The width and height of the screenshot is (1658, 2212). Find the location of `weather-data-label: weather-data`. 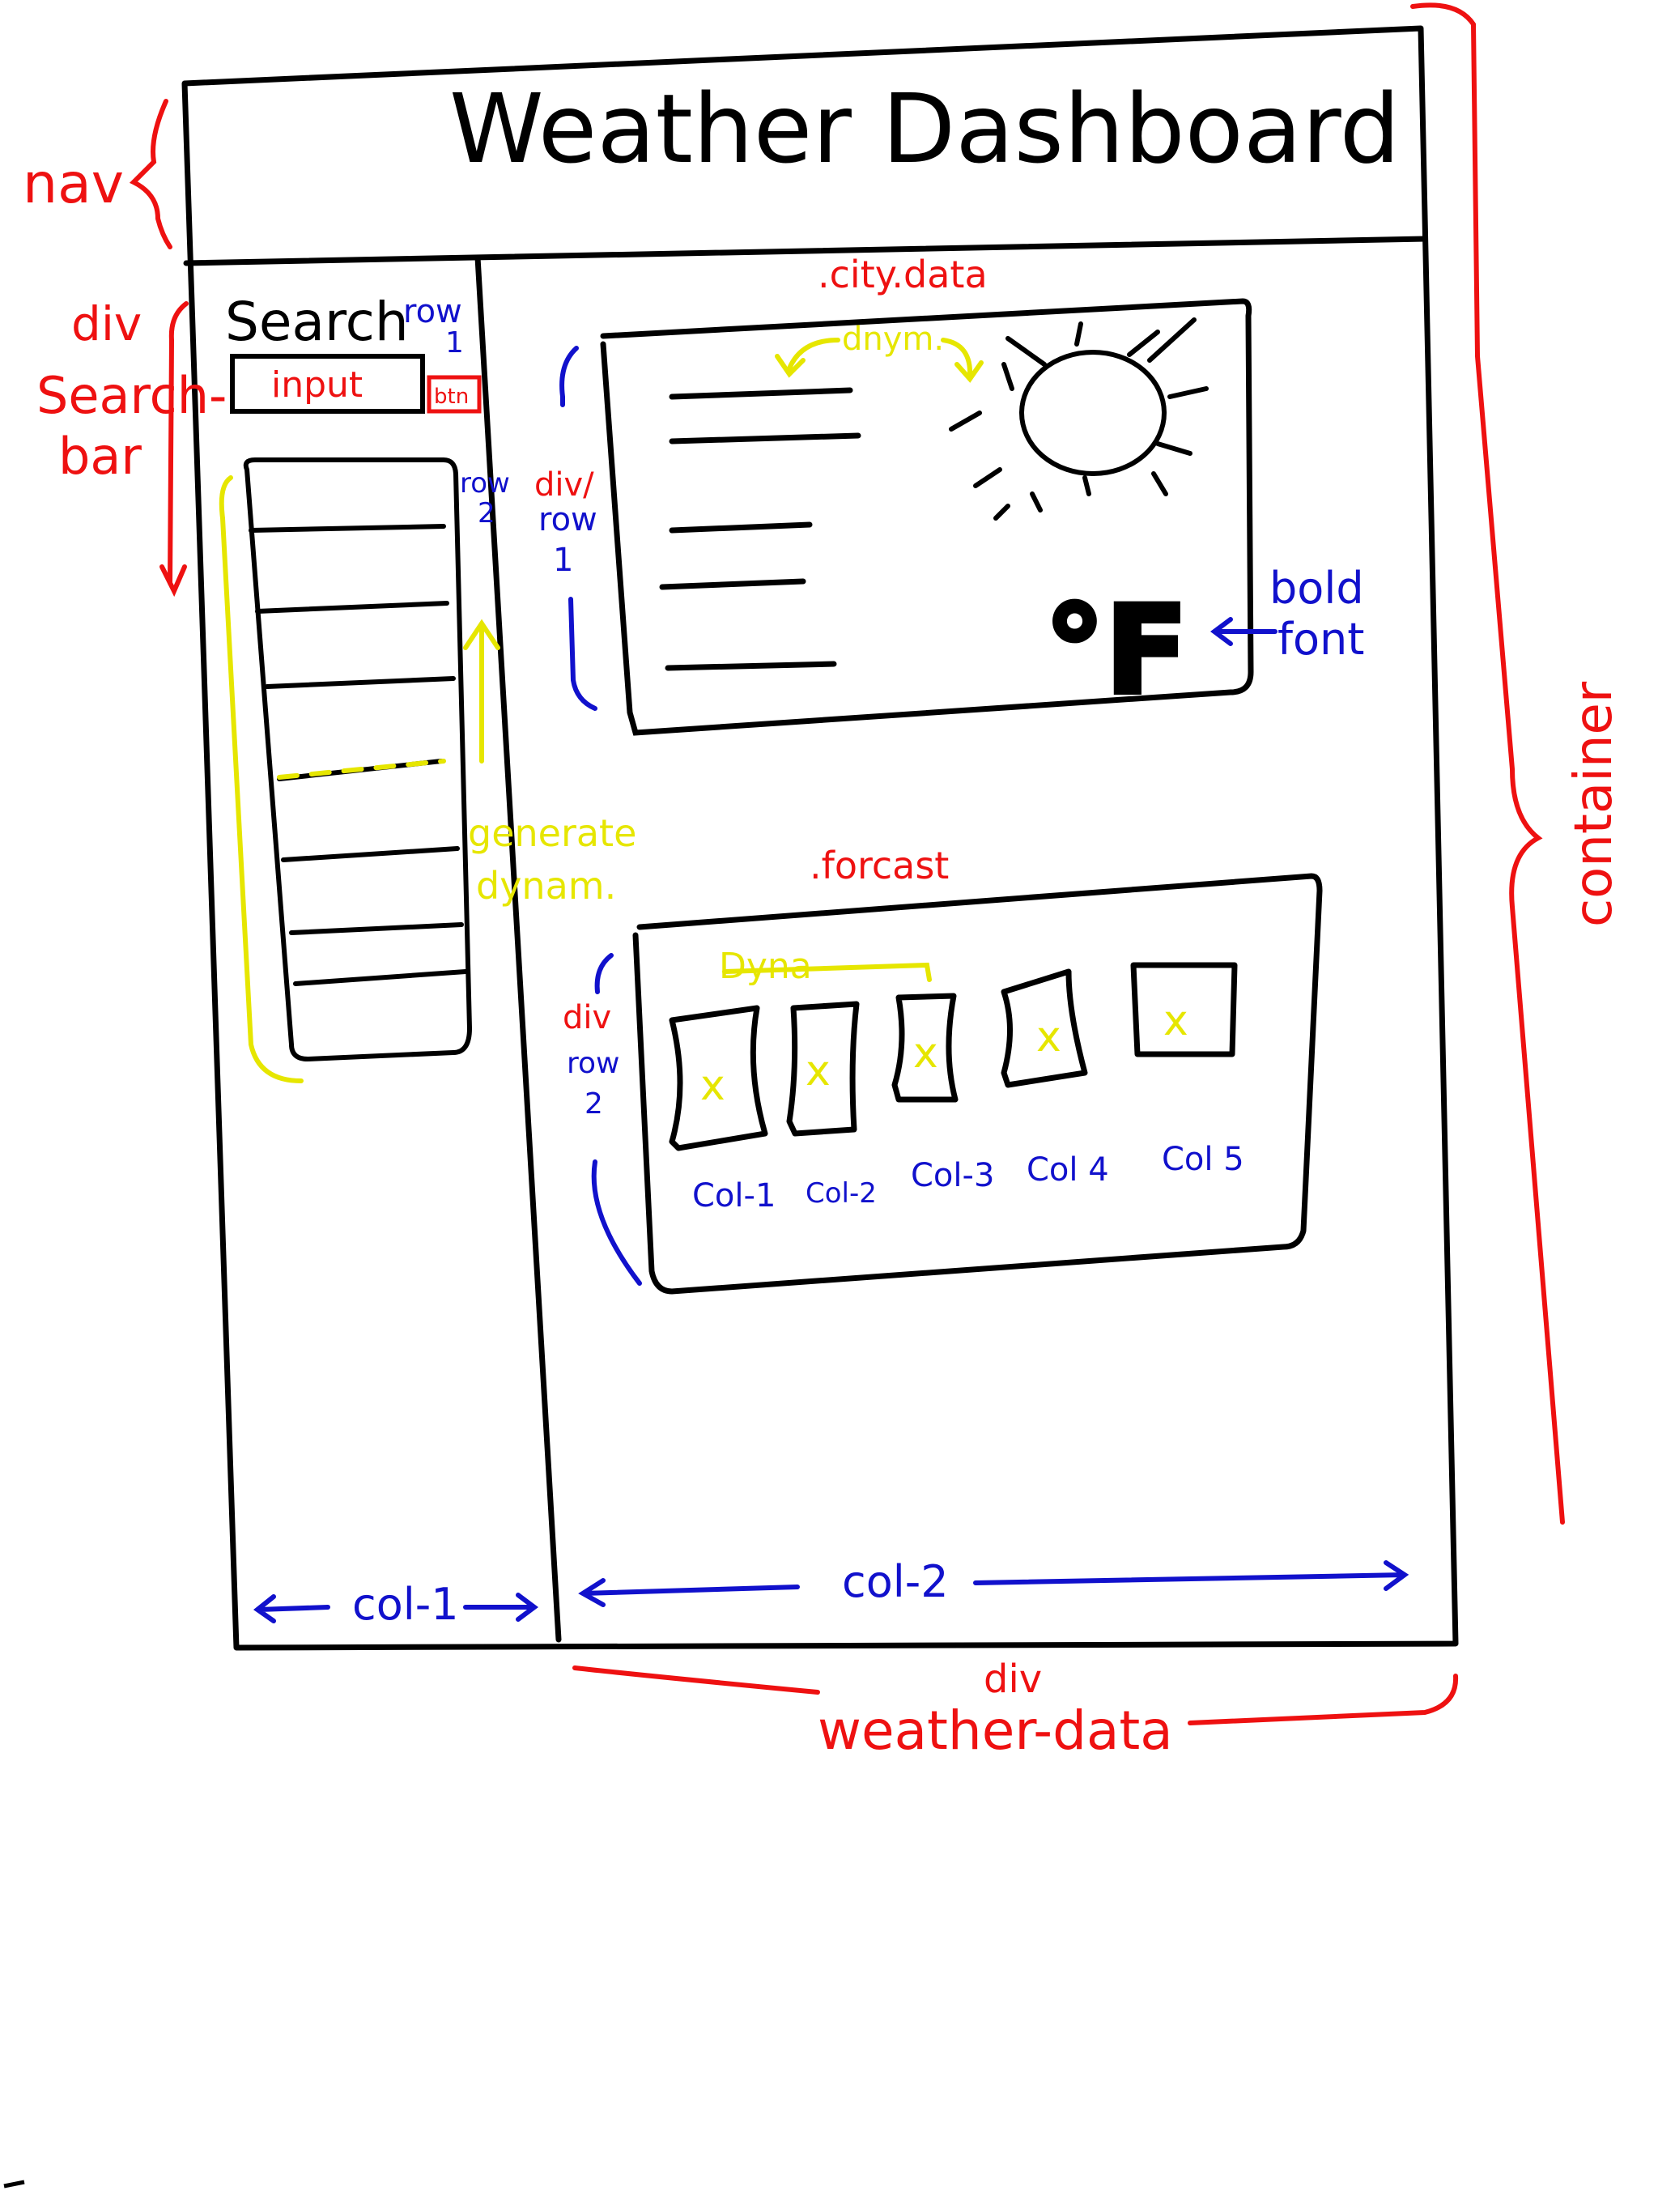

weather-data-label: weather-data is located at coordinates (995, 1730).